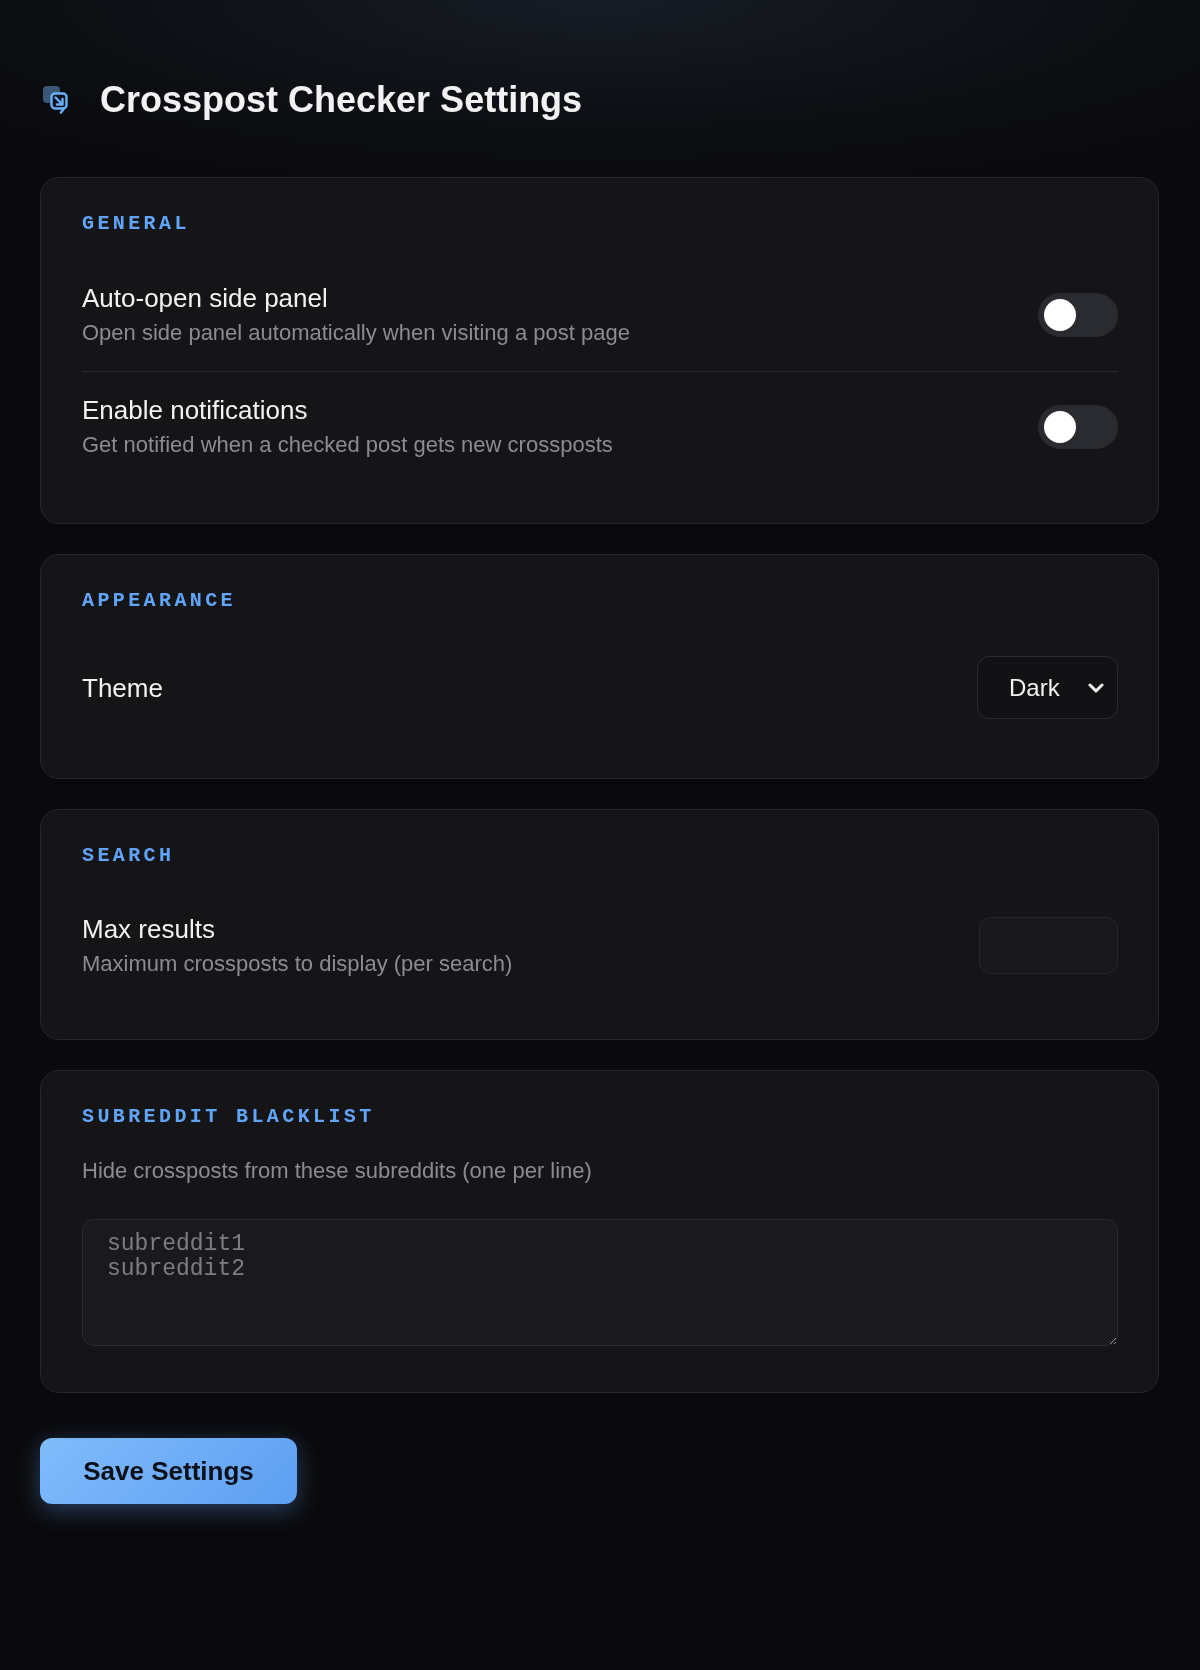  Describe the element at coordinates (122, 687) in the screenshot. I see `setting-label: Theme` at that location.